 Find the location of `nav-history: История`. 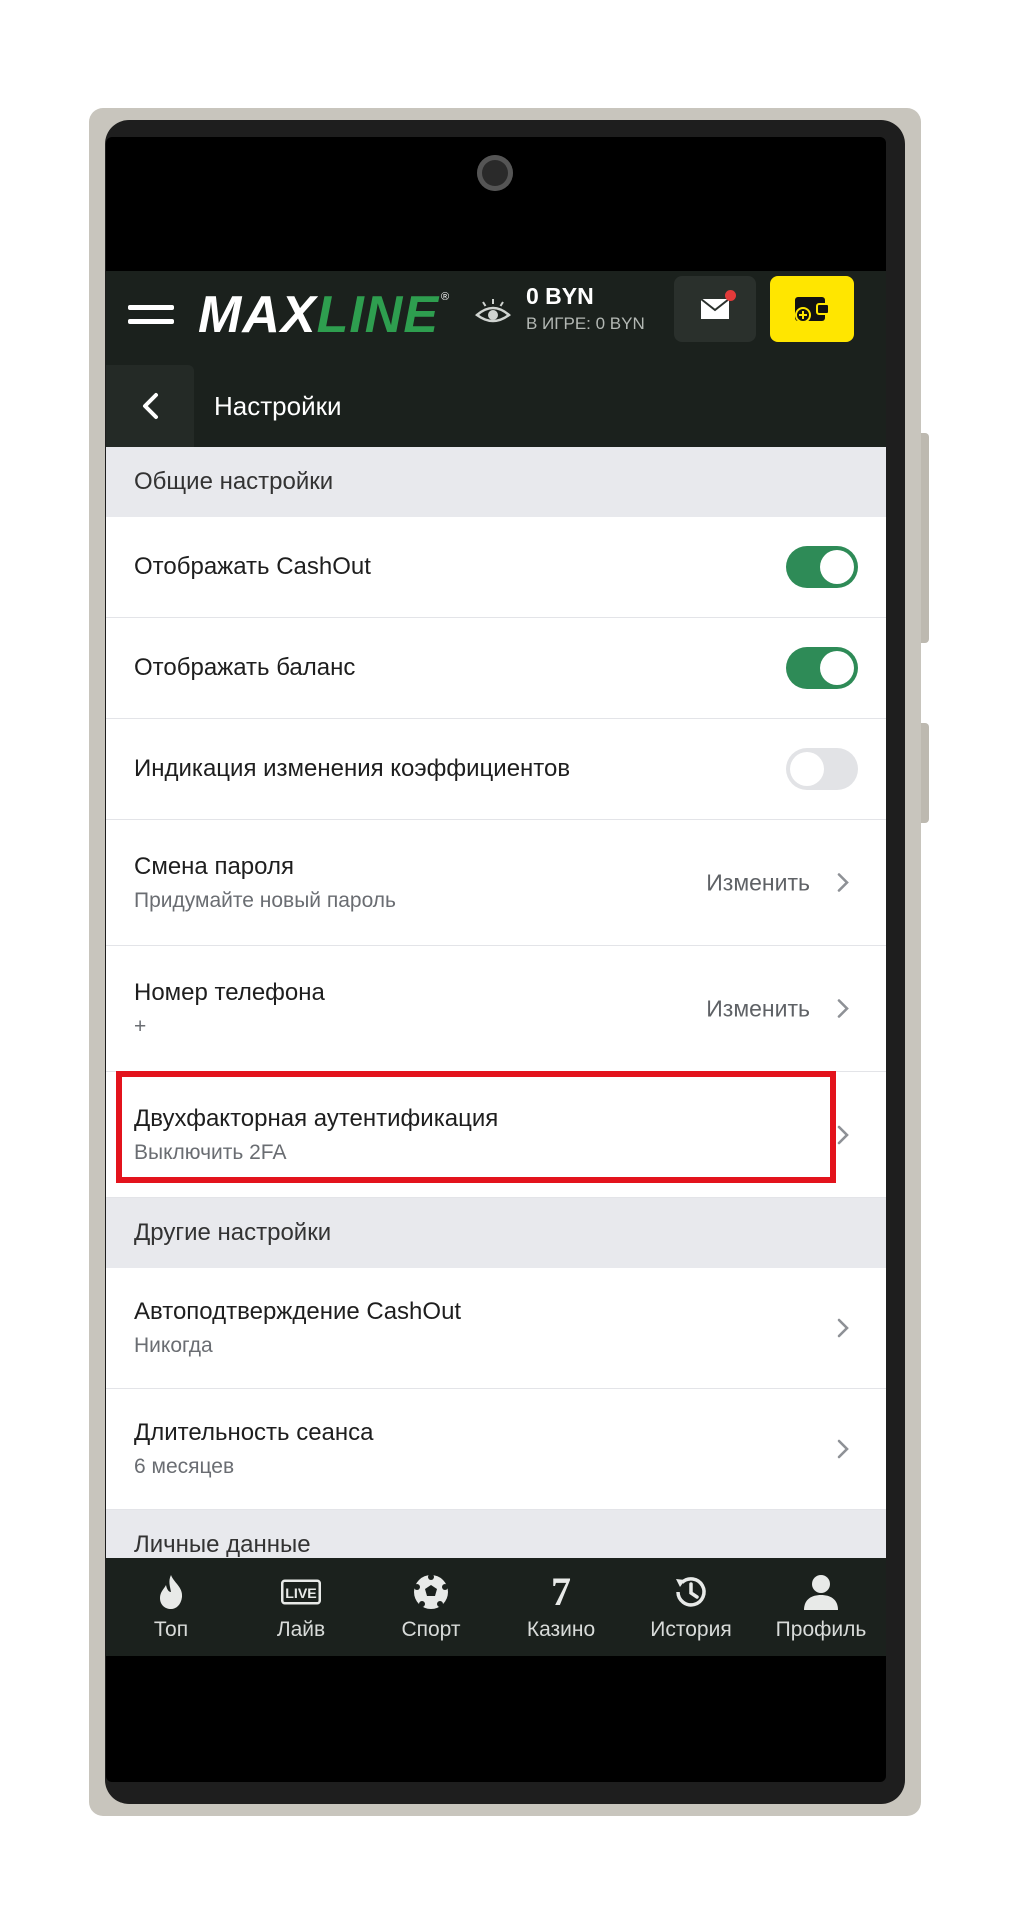

nav-history: История is located at coordinates (691, 1607).